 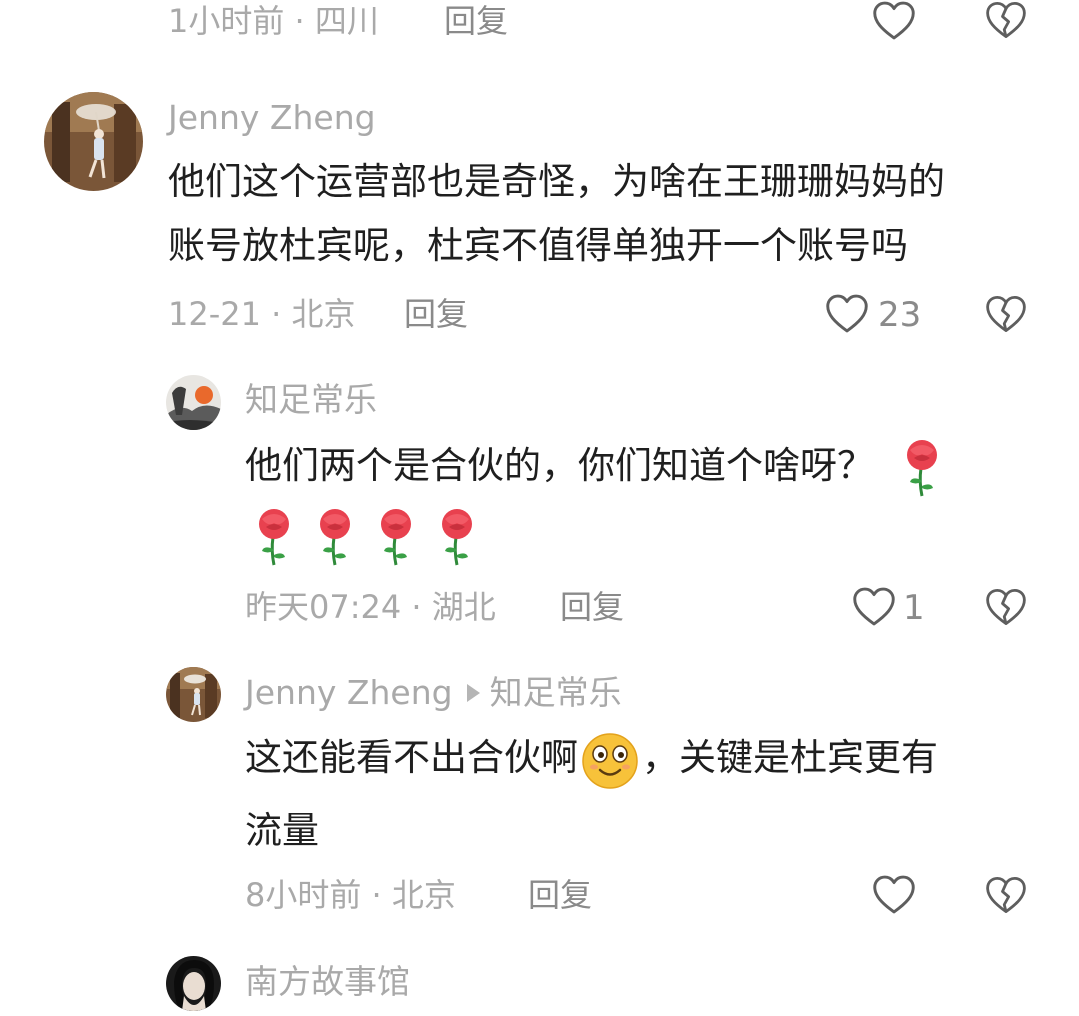 I want to click on comment-meta: 12-21 · 北京, so click(x=262, y=314).